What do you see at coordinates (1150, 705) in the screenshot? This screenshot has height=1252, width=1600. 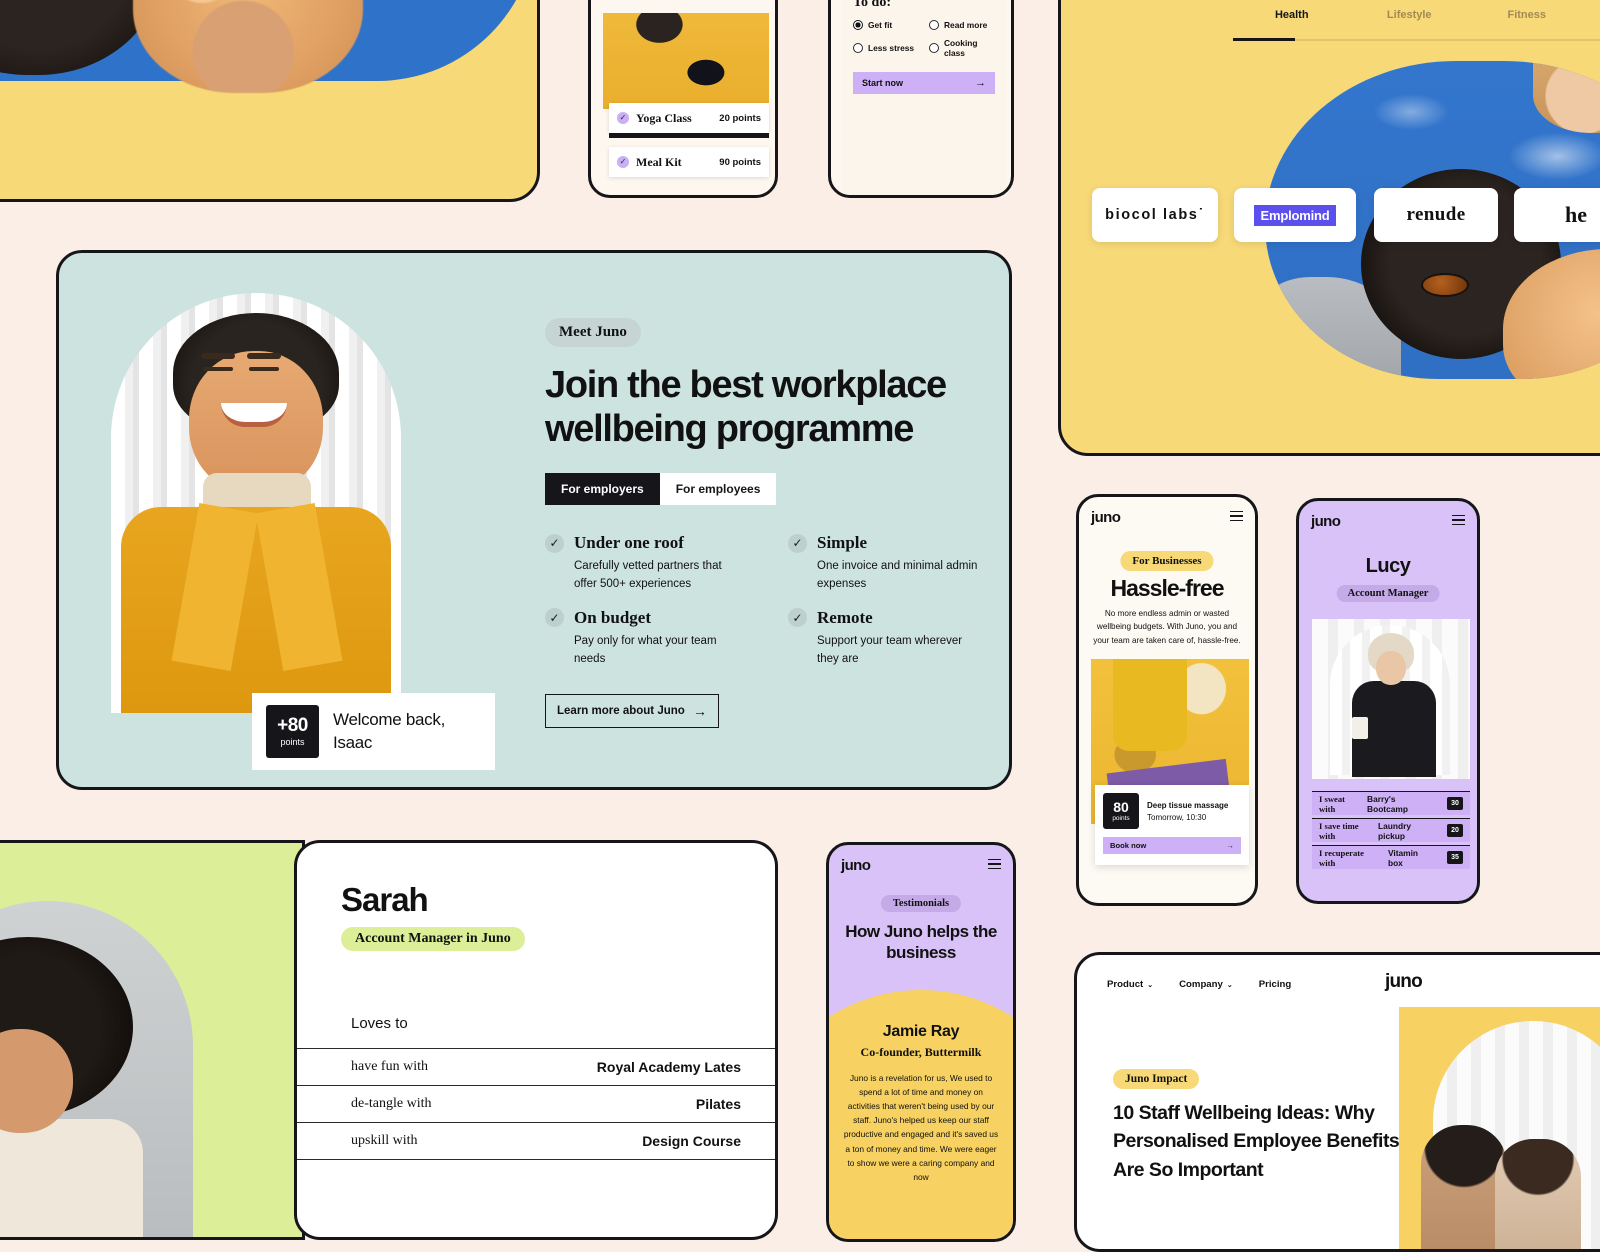 I see `person-legs-photo` at bounding box center [1150, 705].